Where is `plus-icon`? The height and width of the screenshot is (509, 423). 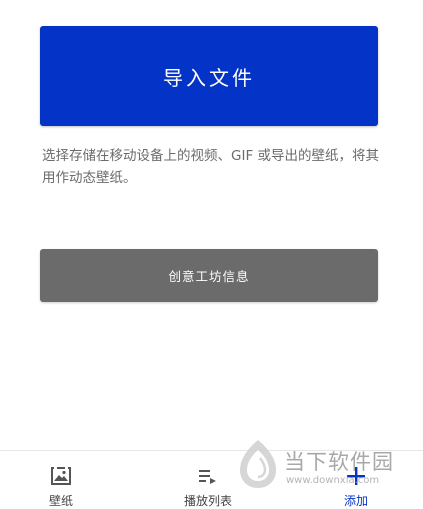
plus-icon is located at coordinates (356, 476).